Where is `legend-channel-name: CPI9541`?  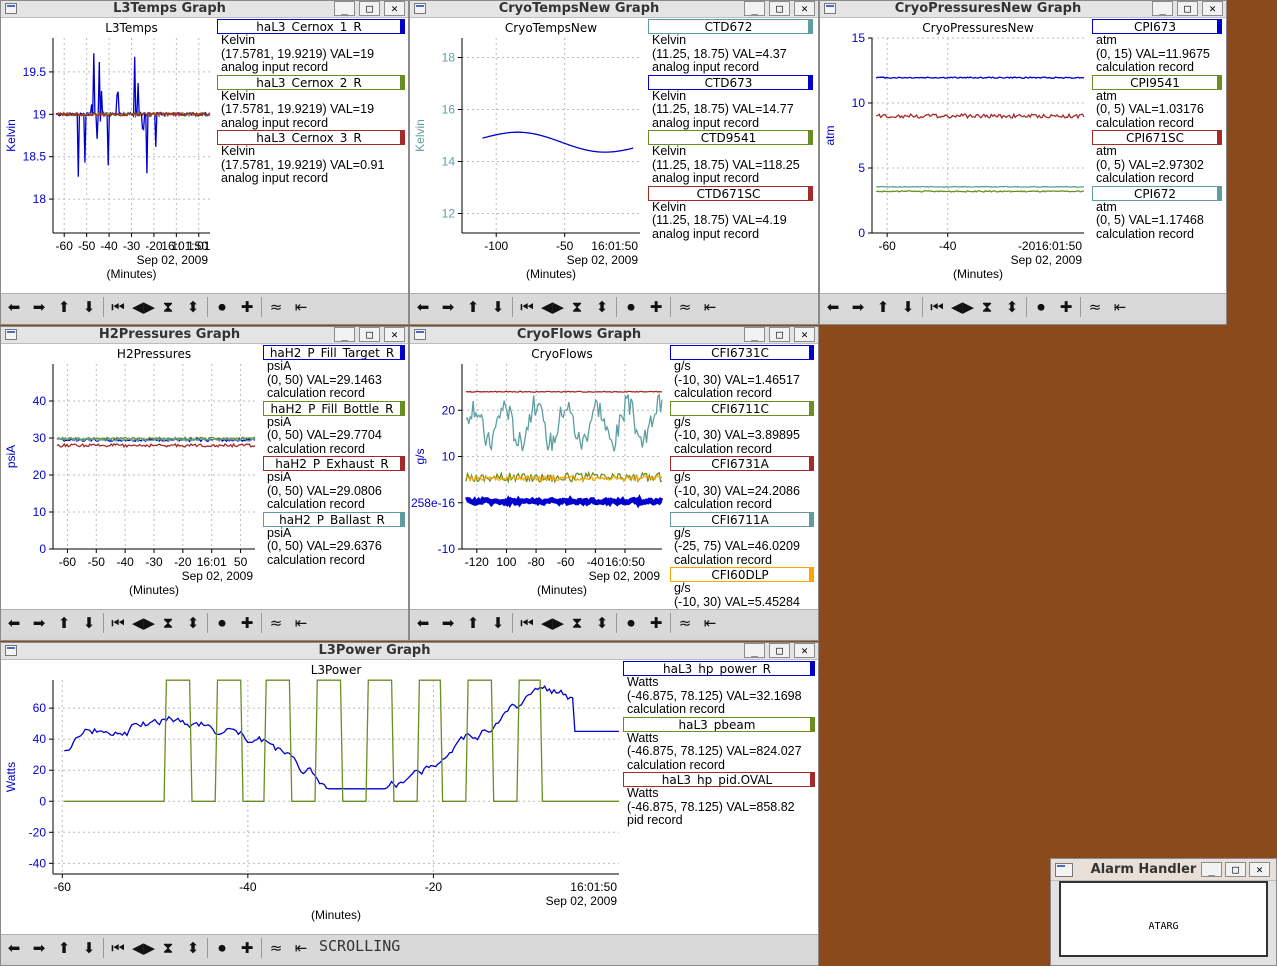
legend-channel-name: CPI9541 is located at coordinates (1157, 82).